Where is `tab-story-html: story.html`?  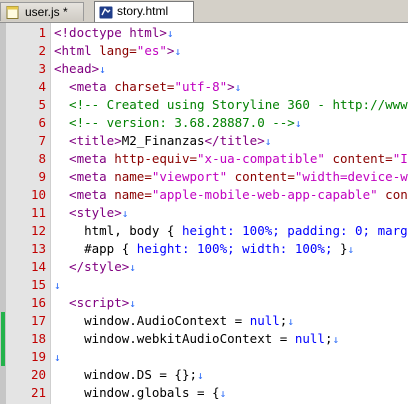 tab-story-html: story.html is located at coordinates (144, 11).